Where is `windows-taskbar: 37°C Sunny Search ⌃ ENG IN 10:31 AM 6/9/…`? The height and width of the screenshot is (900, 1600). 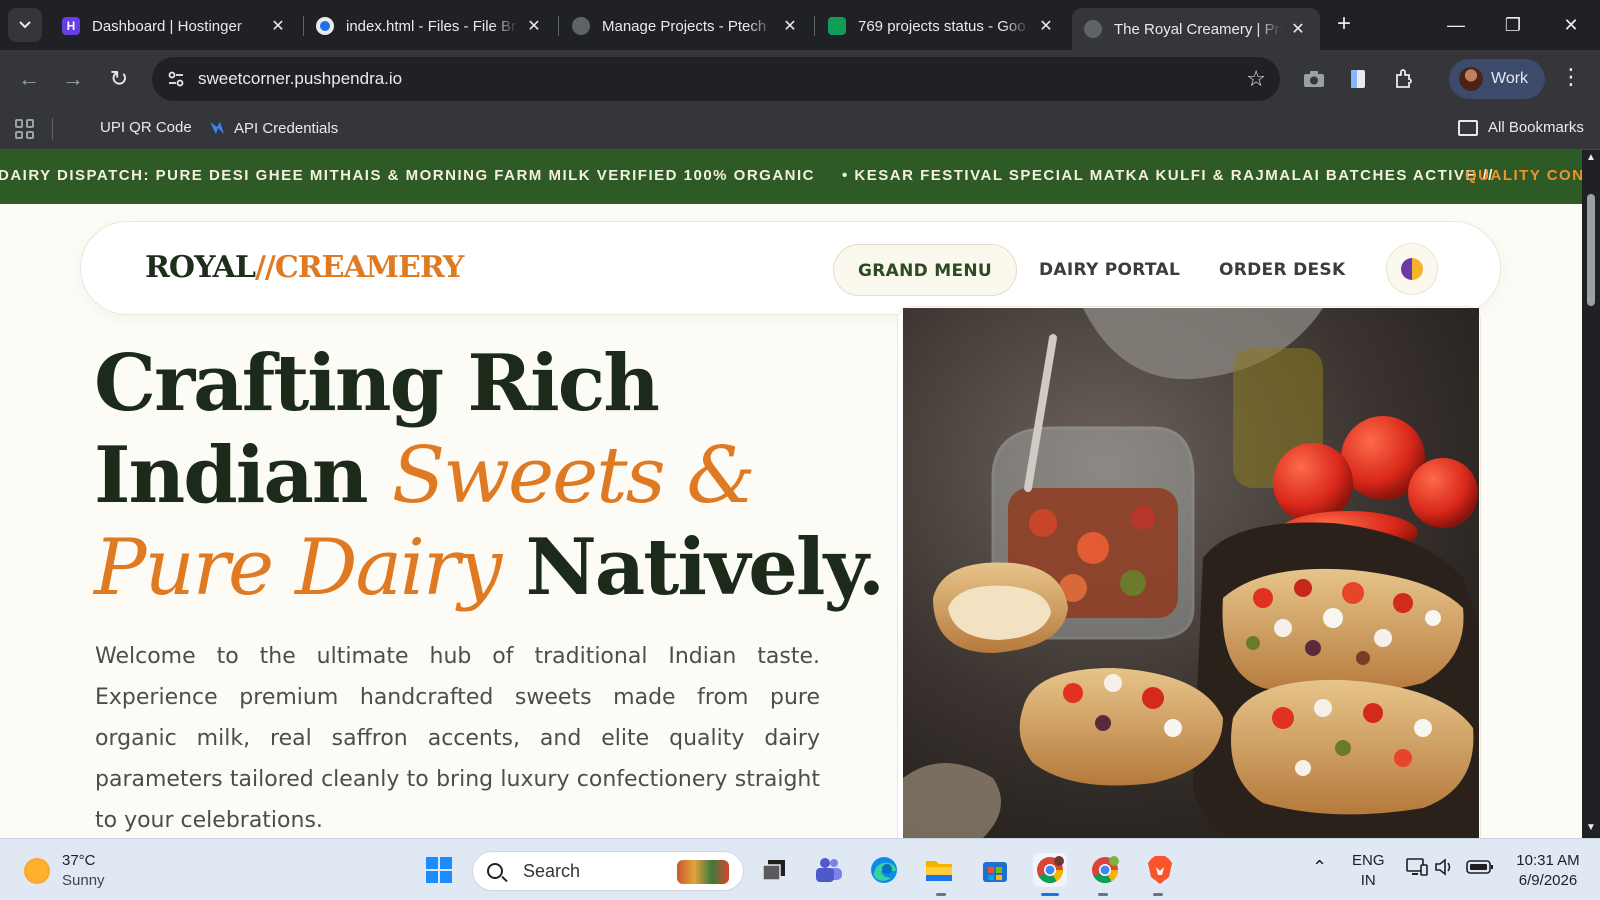
windows-taskbar: 37°C Sunny Search ⌃ ENG IN 10:31 AM 6/9/… is located at coordinates (800, 869).